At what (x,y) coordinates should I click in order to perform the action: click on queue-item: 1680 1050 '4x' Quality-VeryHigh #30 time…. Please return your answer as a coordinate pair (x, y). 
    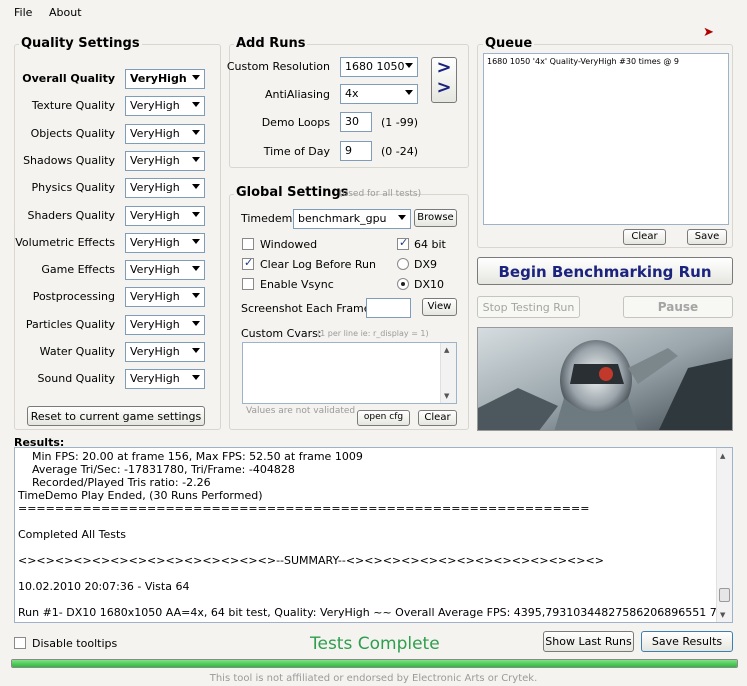
    Looking at the image, I should click on (606, 61).